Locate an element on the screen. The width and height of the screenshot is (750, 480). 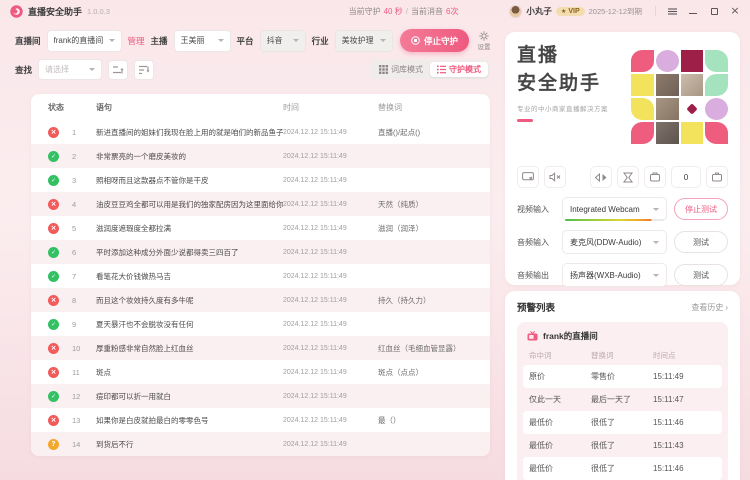
video-input-select: Integrated Webcam is located at coordinates (614, 209).